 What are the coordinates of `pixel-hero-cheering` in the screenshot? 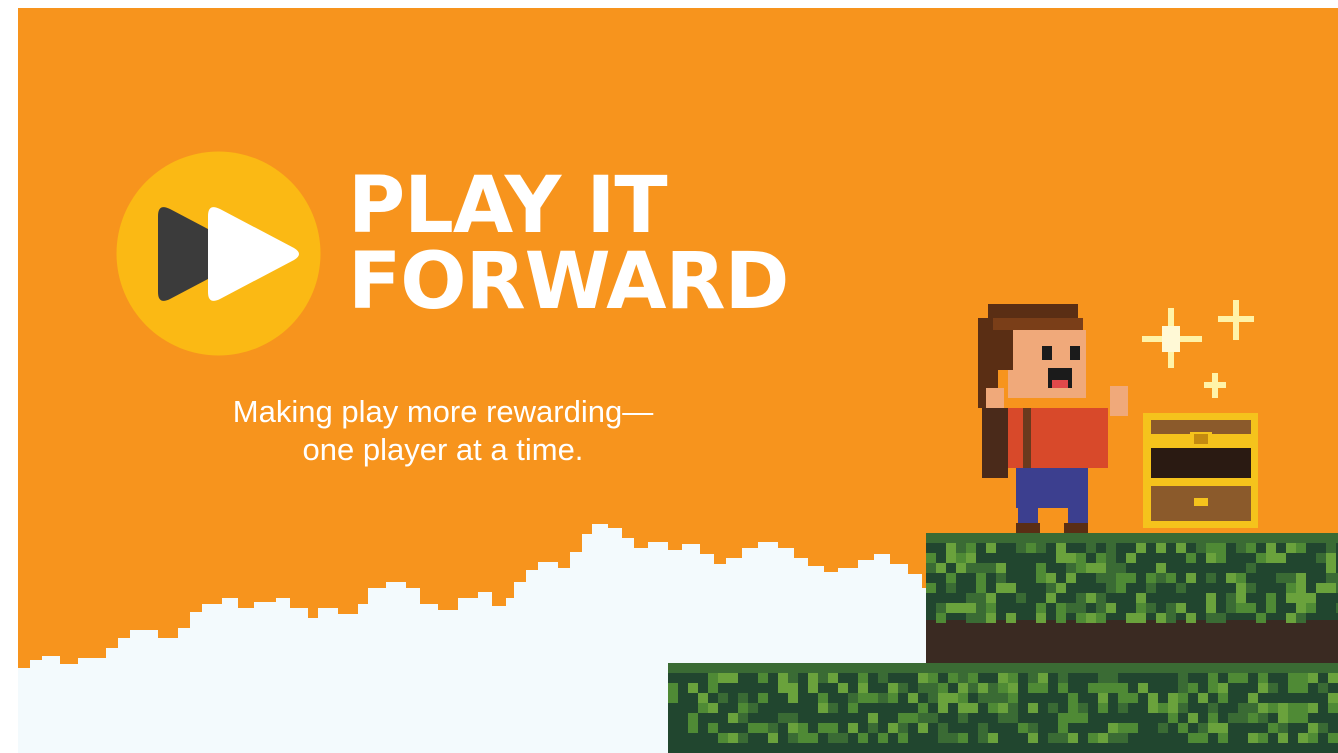 It's located at (1053, 418).